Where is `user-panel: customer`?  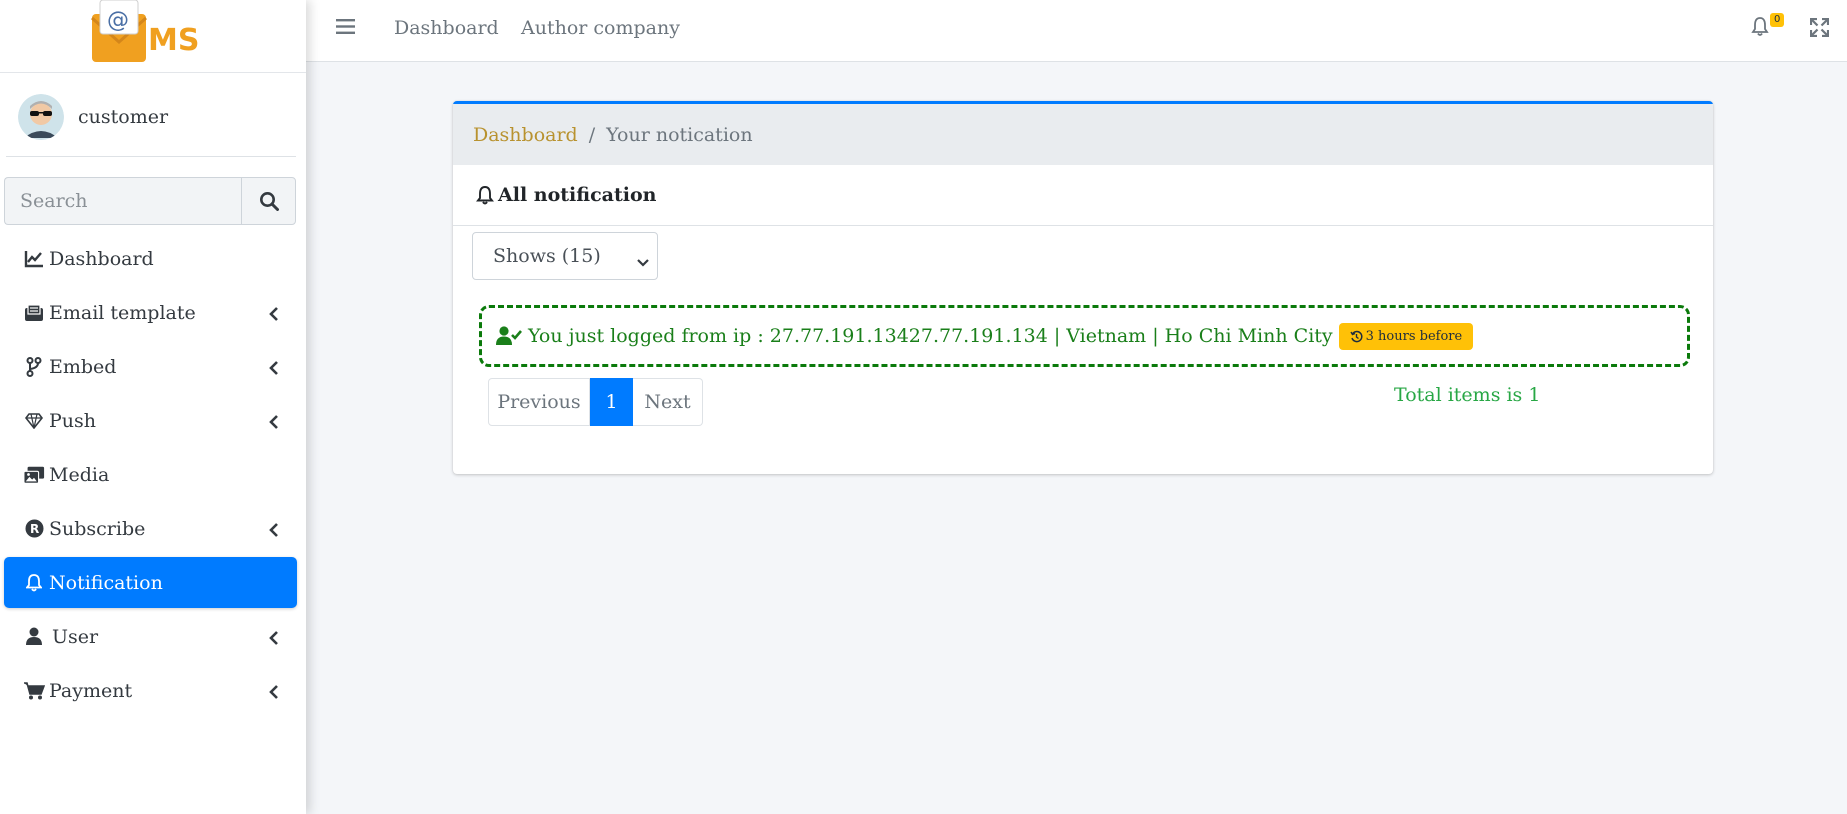 user-panel: customer is located at coordinates (151, 117).